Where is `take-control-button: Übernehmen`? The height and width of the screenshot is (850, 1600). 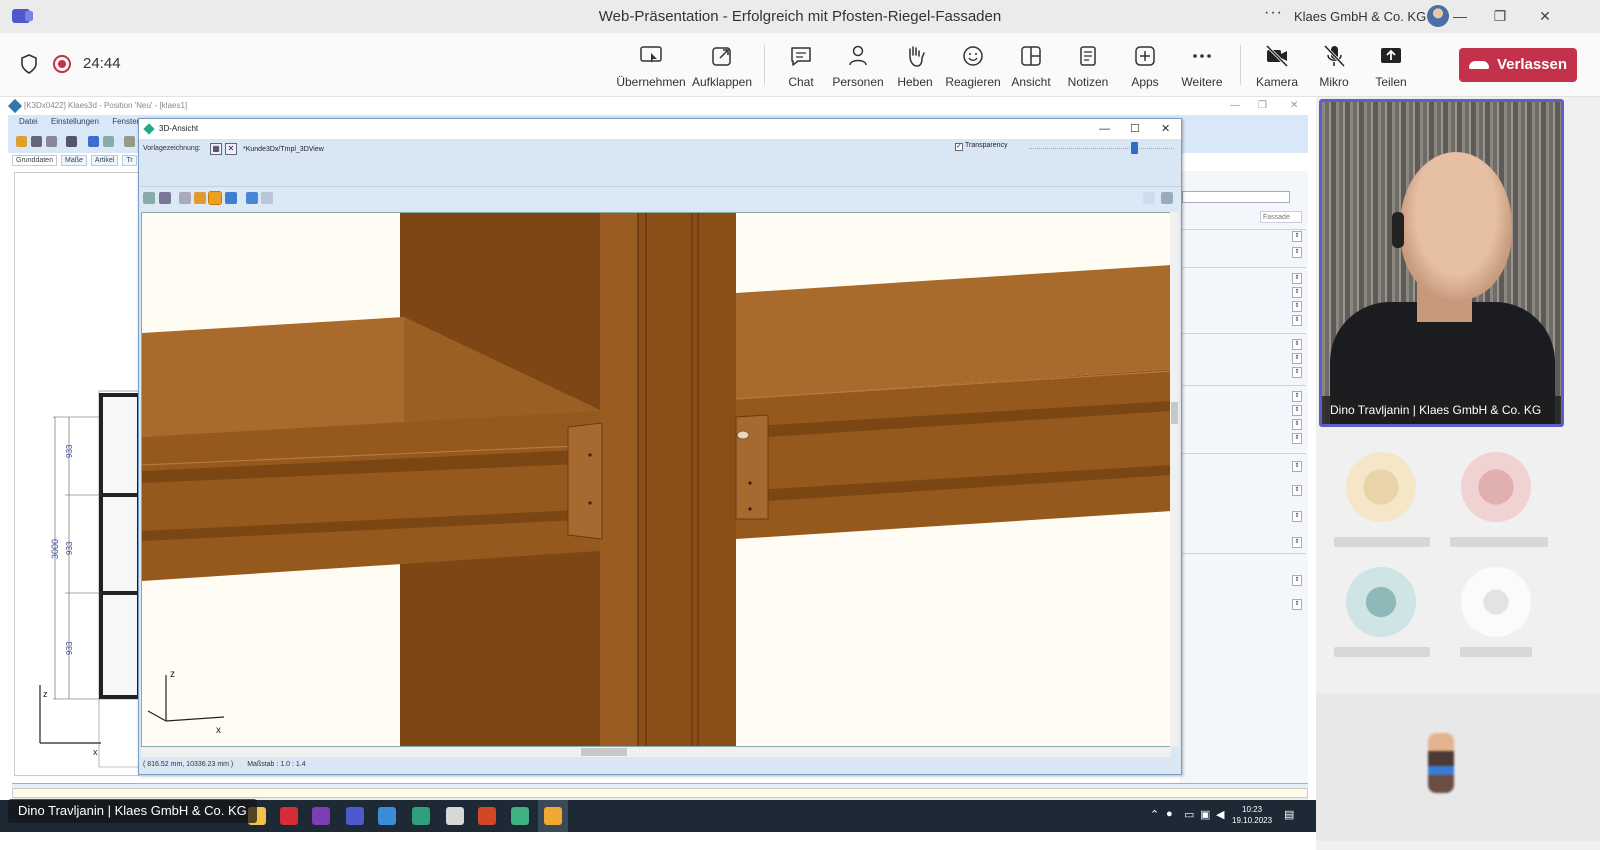
take-control-button: Übernehmen is located at coordinates (651, 67).